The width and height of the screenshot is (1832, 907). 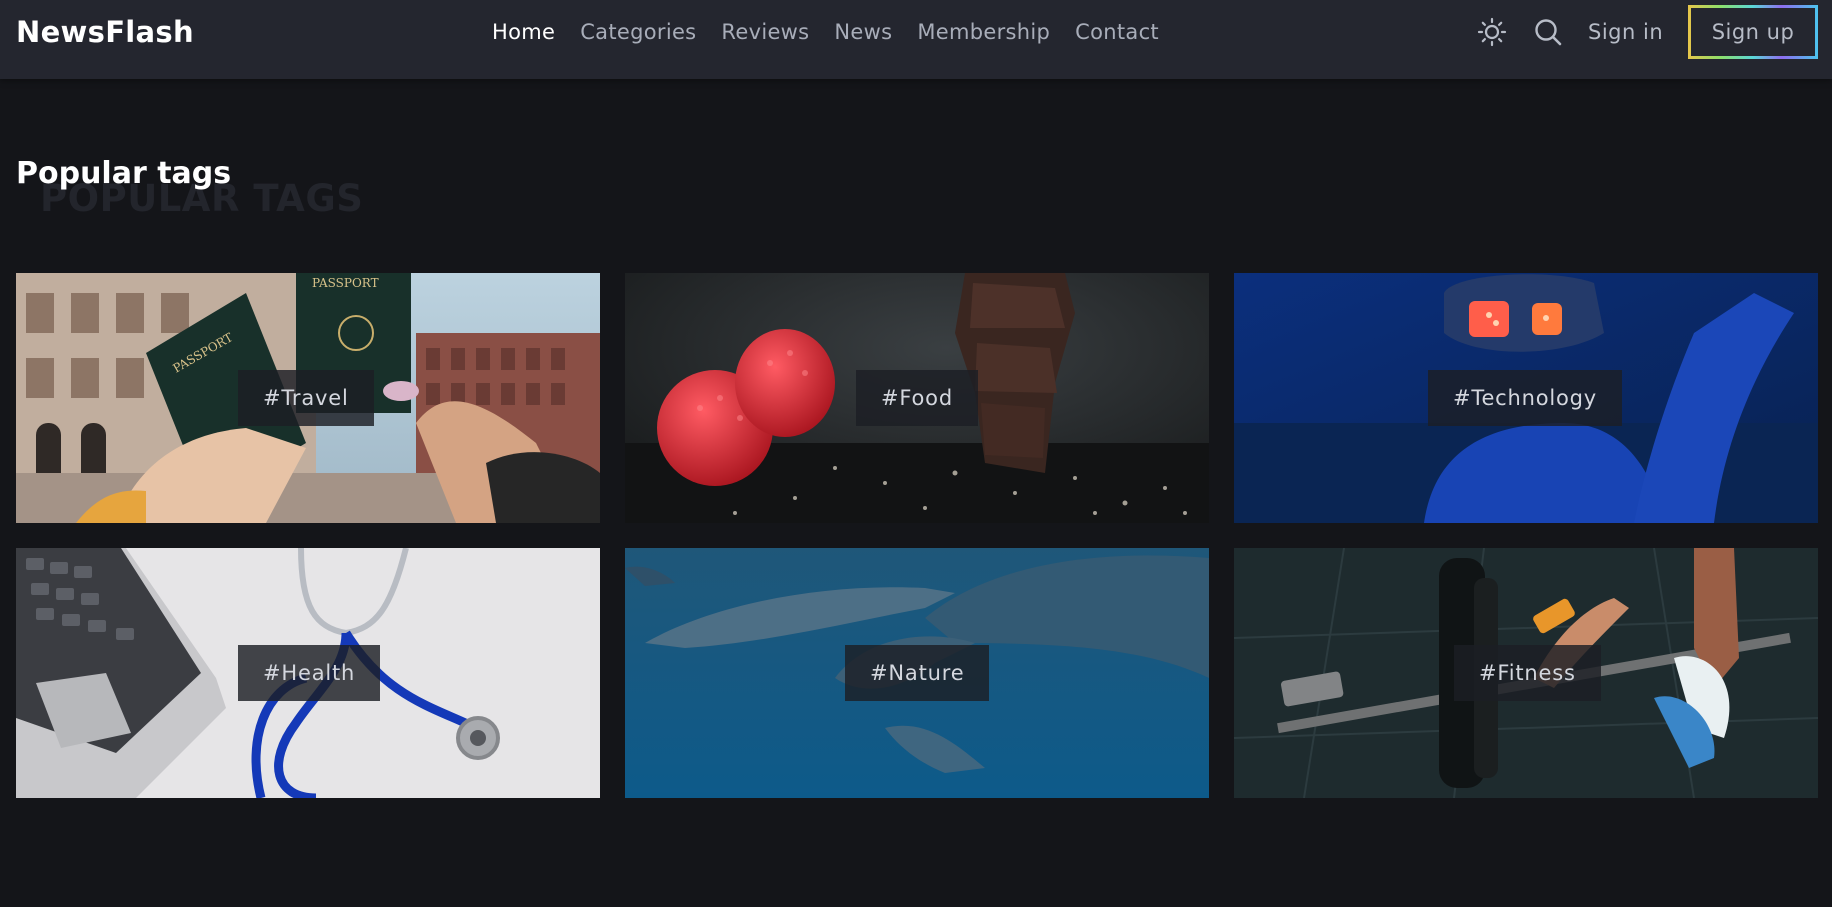 What do you see at coordinates (983, 32) in the screenshot?
I see `nav-item-membership: Membership` at bounding box center [983, 32].